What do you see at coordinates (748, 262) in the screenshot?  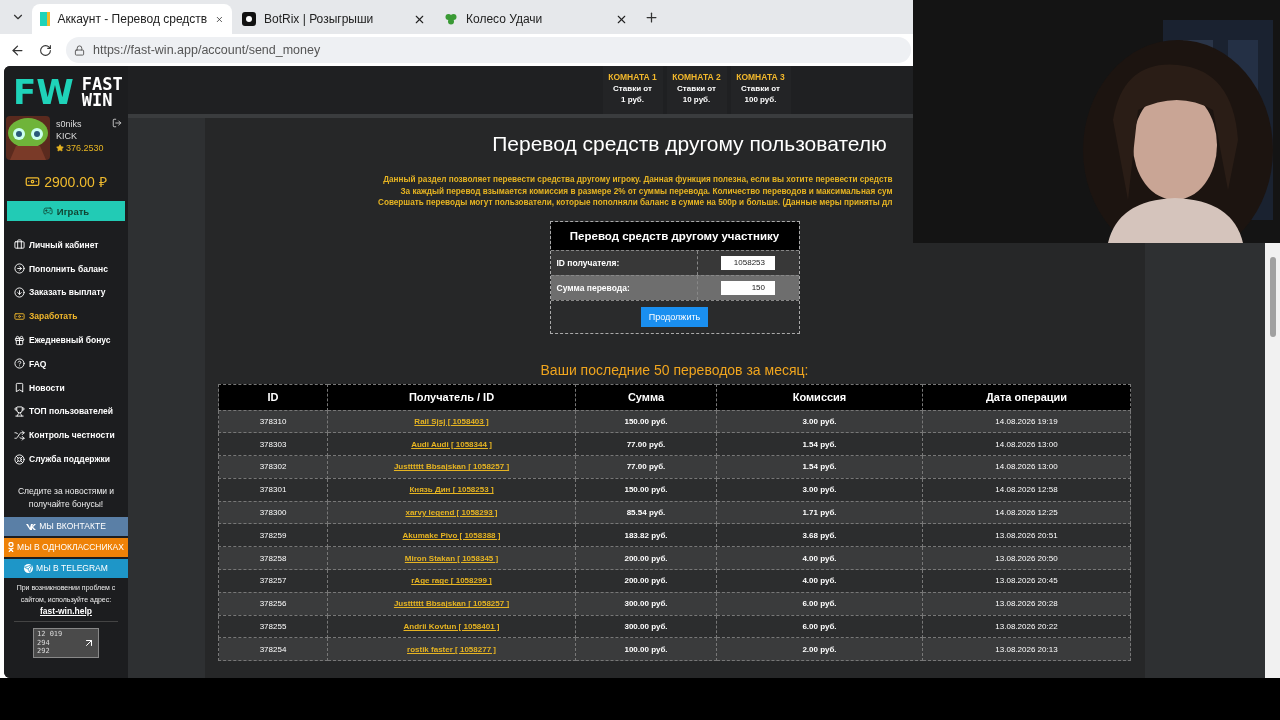 I see `input-field: 1058253` at bounding box center [748, 262].